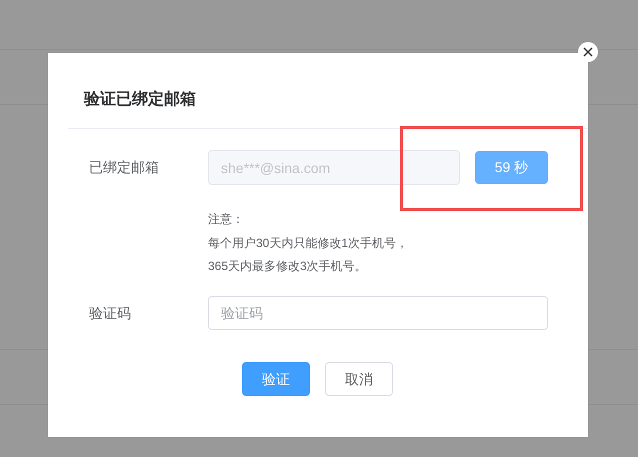 The width and height of the screenshot is (638, 457). Describe the element at coordinates (378, 313) in the screenshot. I see `code-field: 验证码` at that location.